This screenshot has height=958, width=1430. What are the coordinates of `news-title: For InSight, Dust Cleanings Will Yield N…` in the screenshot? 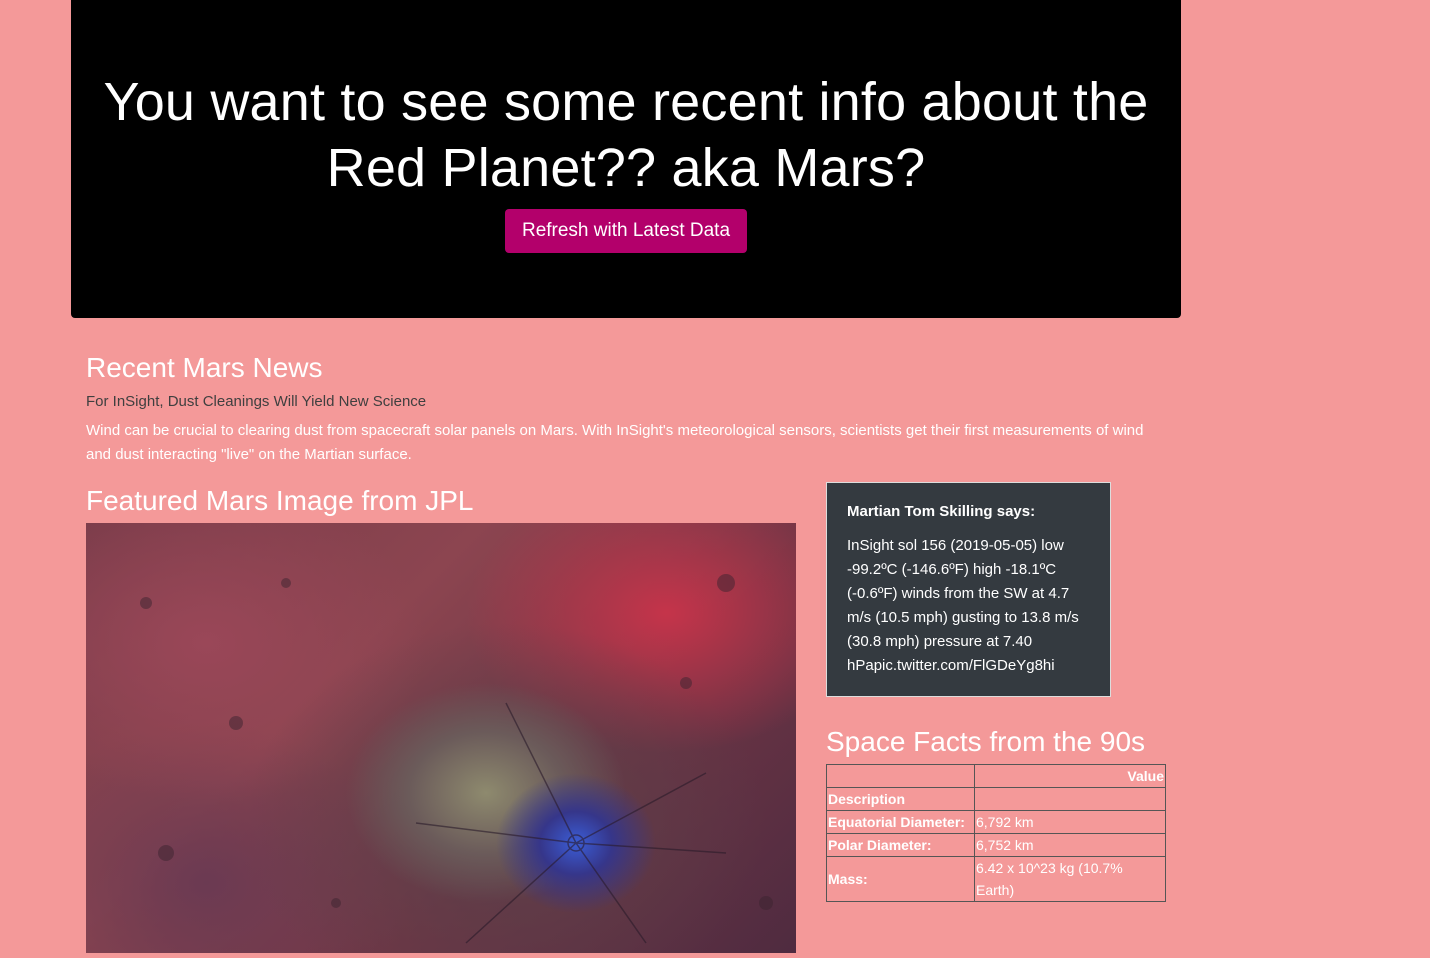 It's located at (256, 401).